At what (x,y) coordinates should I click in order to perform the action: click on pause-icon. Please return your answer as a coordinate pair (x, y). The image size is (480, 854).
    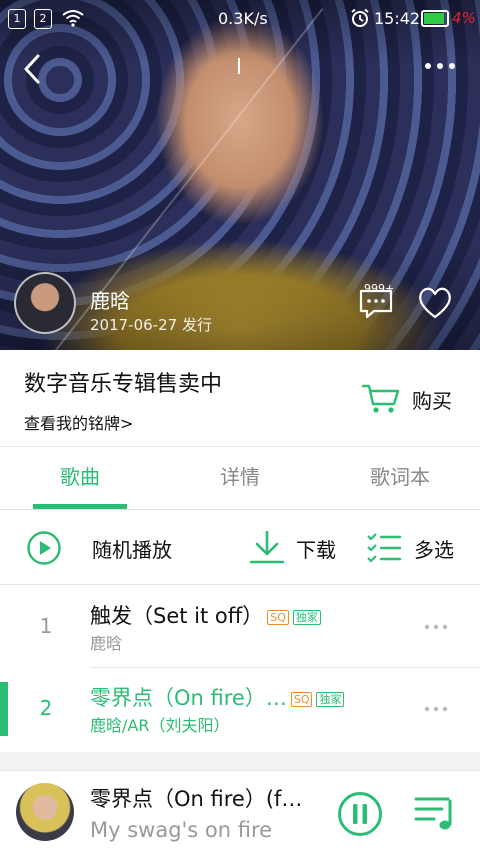
    Looking at the image, I should click on (360, 814).